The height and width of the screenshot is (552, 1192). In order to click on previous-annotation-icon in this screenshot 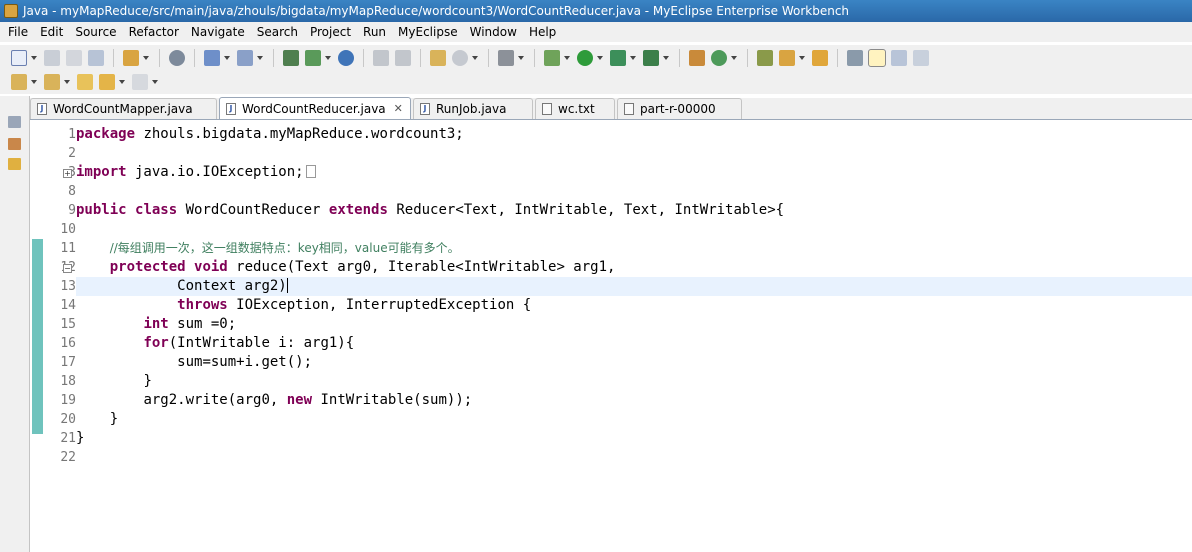, I will do `click(52, 81)`.